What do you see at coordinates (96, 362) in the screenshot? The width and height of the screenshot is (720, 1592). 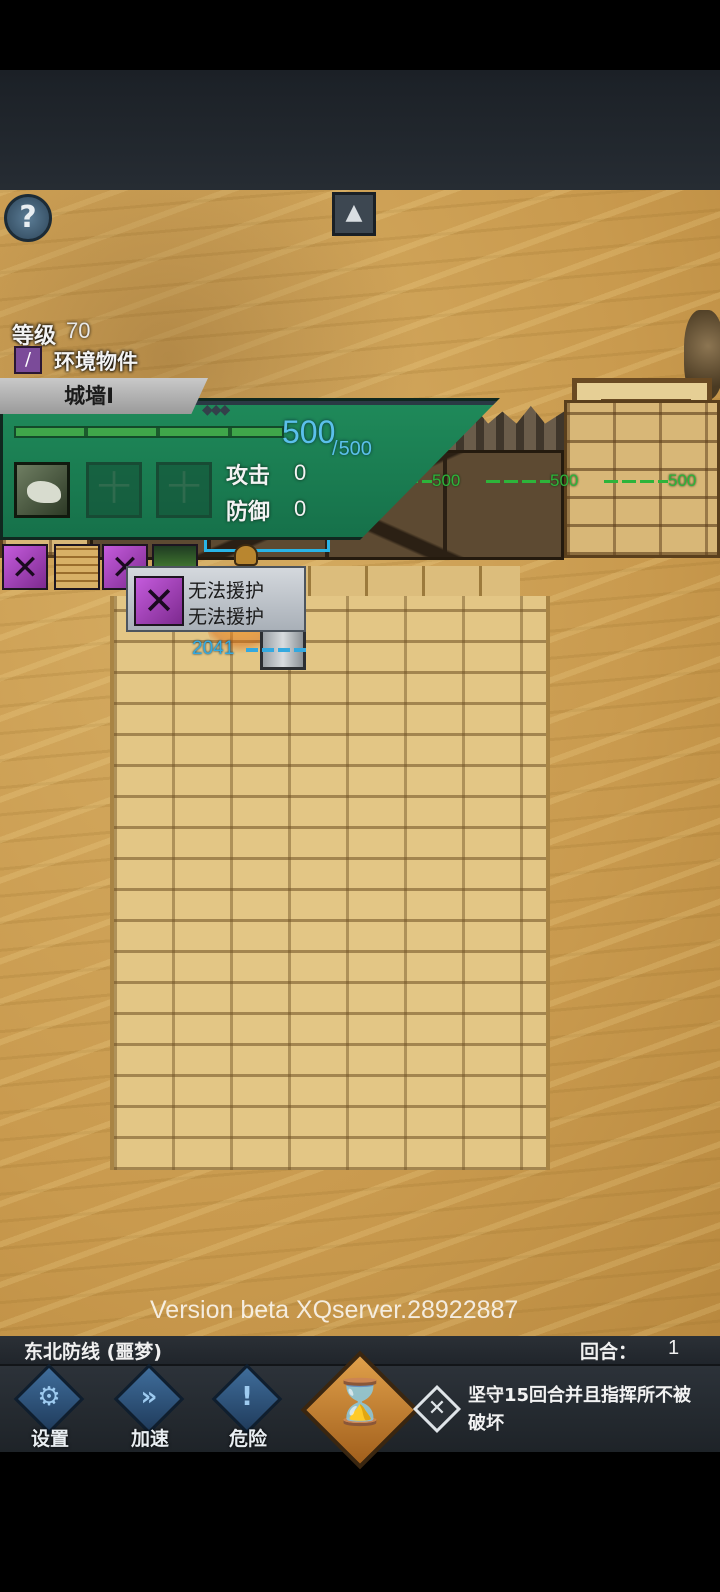 I see `object-type-label: 环境物件` at bounding box center [96, 362].